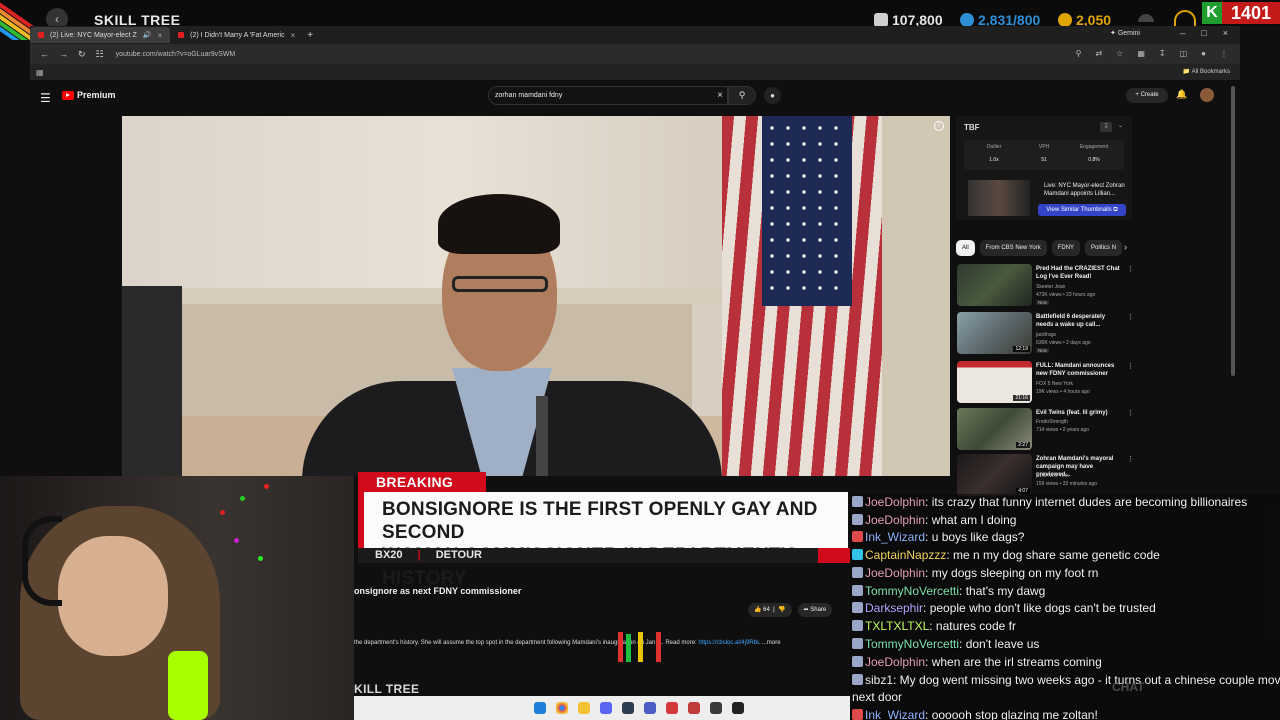 This screenshot has width=1280, height=720. I want to click on chevron-down-icon: ⌄, so click(1120, 125).